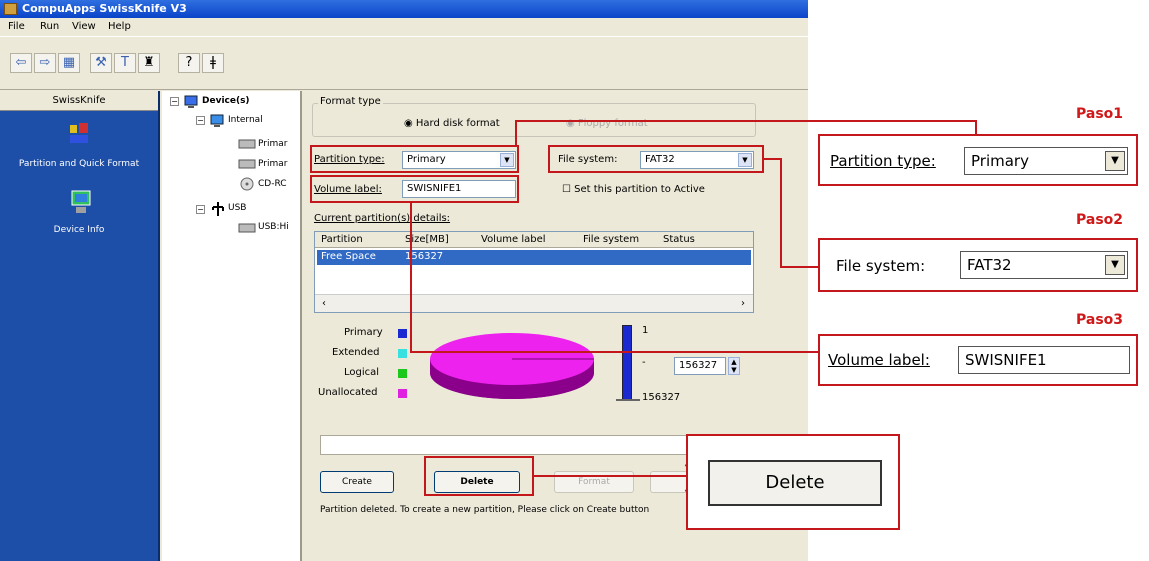 This screenshot has height=561, width=1149. I want to click on legend-primary-swatch, so click(402, 333).